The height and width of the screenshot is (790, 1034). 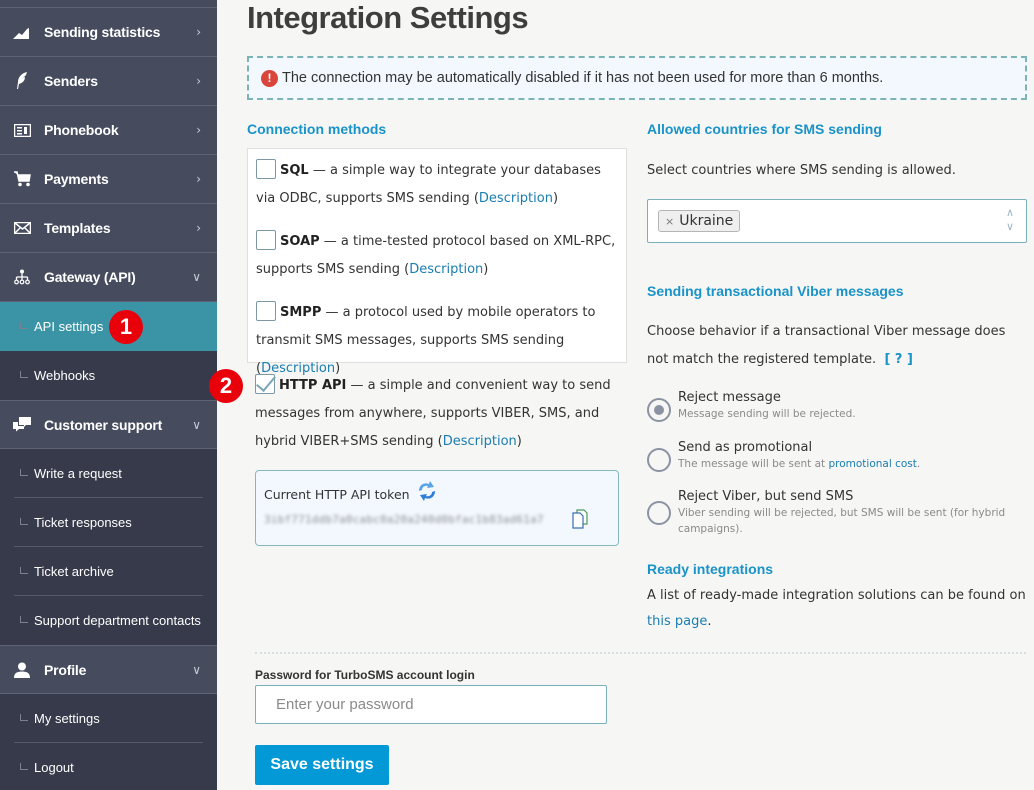 I want to click on cart-icon, so click(x=22, y=179).